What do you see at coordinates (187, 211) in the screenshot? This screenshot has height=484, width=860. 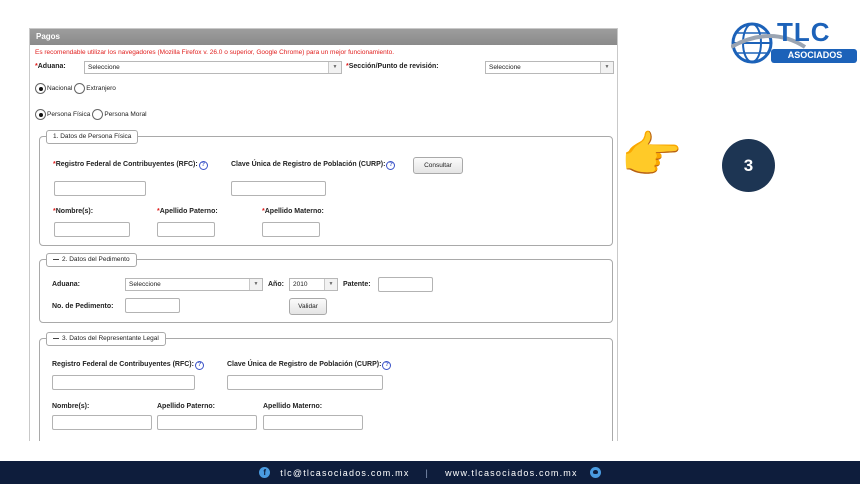 I see `paterno-label: *Apellido Paterno:` at bounding box center [187, 211].